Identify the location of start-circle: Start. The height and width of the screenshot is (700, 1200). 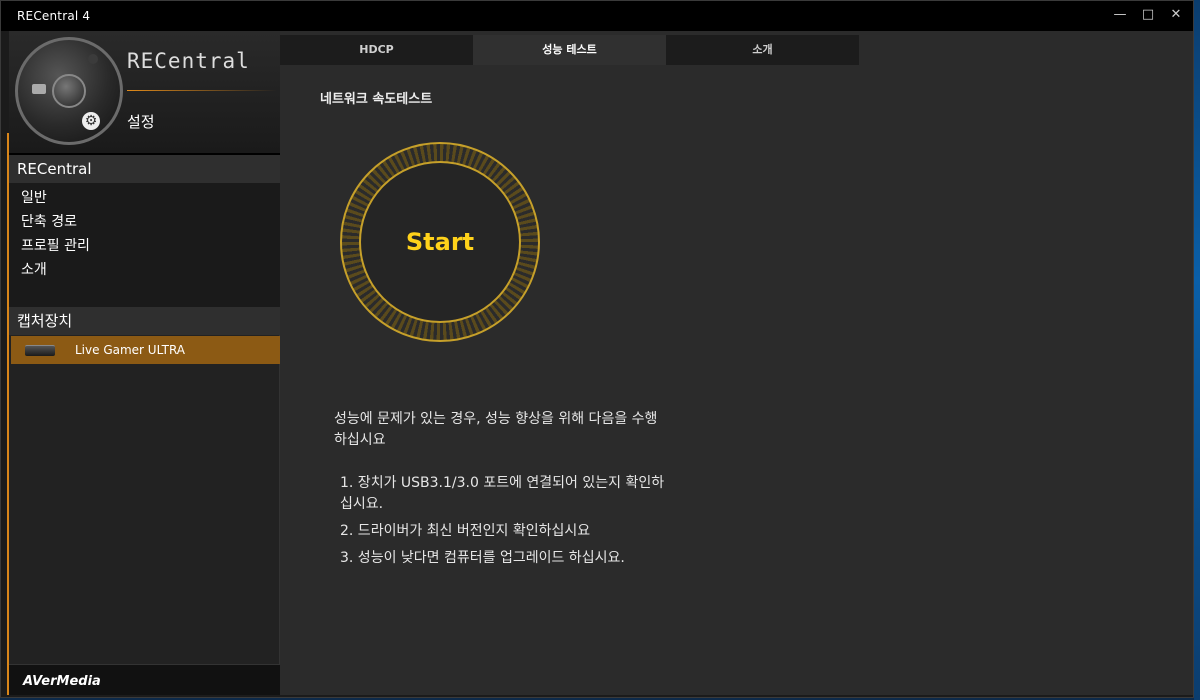
(440, 242).